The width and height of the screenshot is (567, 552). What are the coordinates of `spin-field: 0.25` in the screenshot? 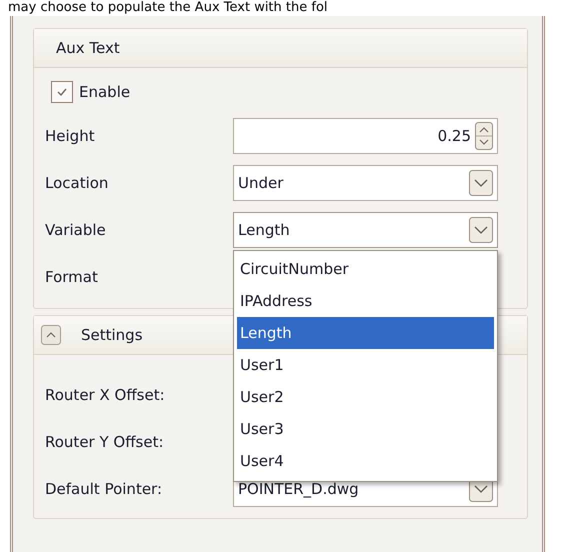 It's located at (365, 136).